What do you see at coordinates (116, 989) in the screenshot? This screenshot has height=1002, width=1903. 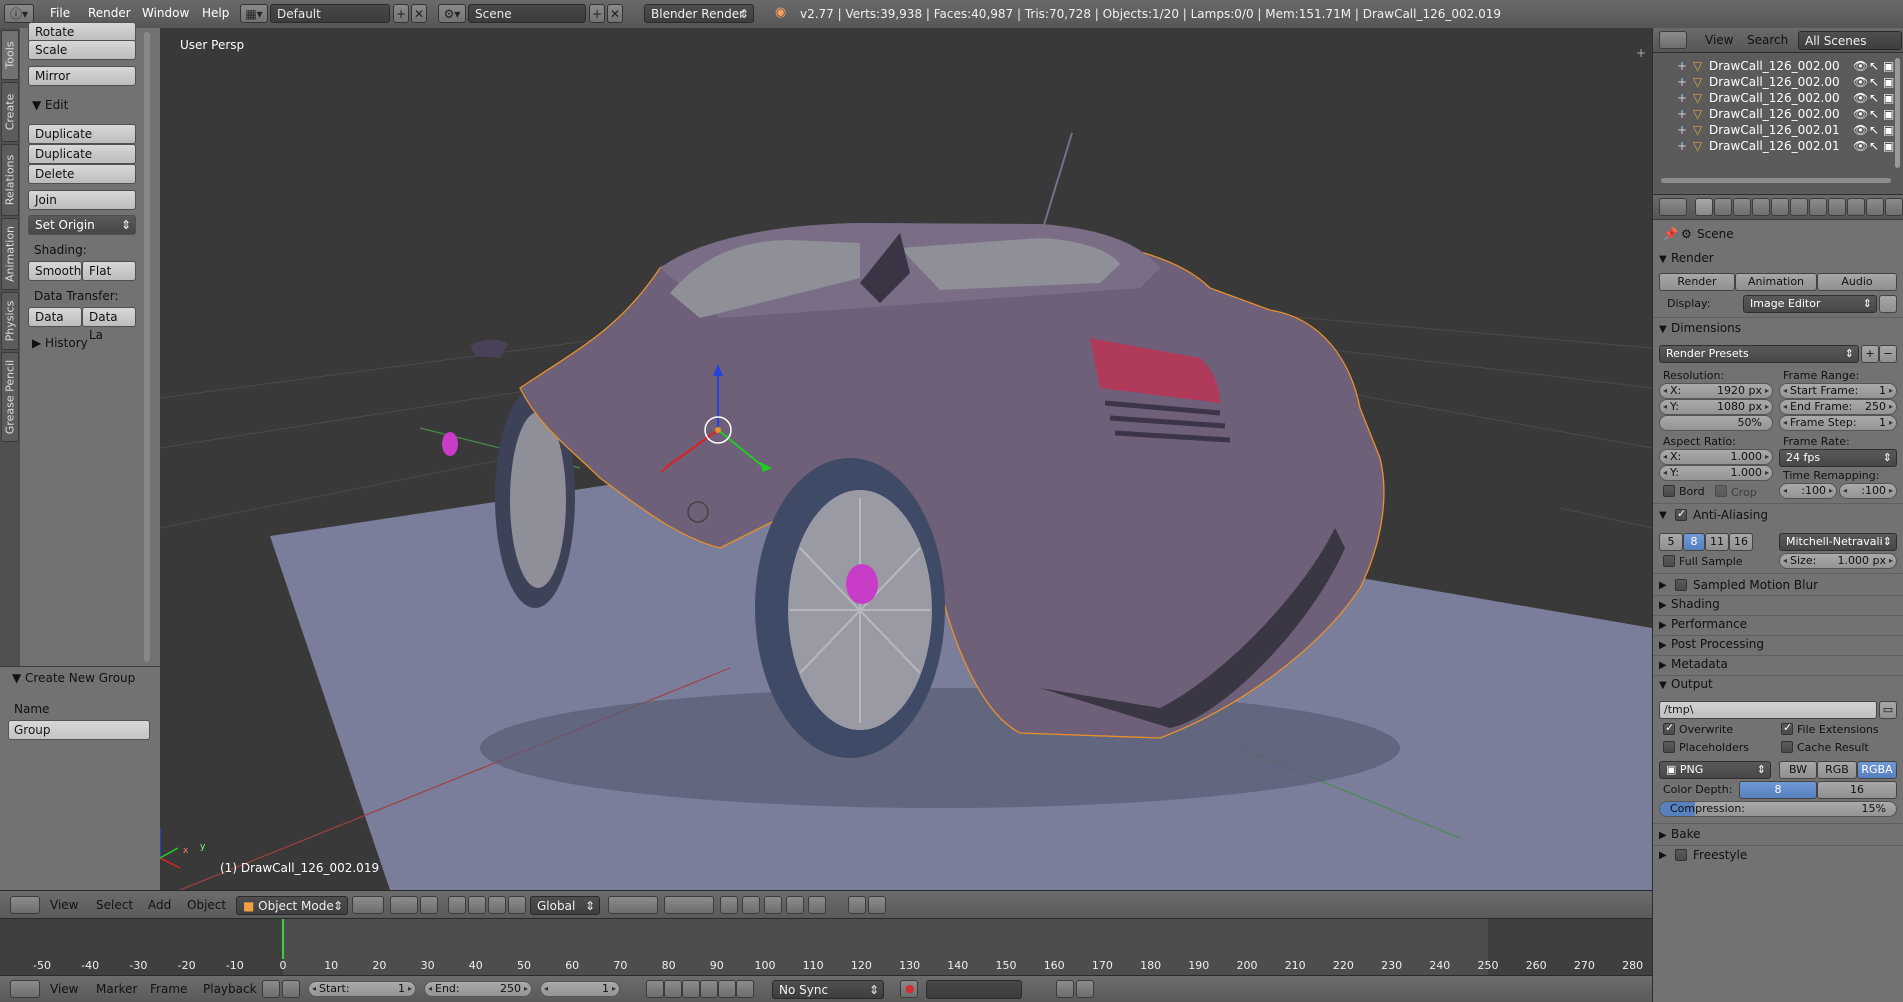 I see `timeline-menu-marker: Marker` at bounding box center [116, 989].